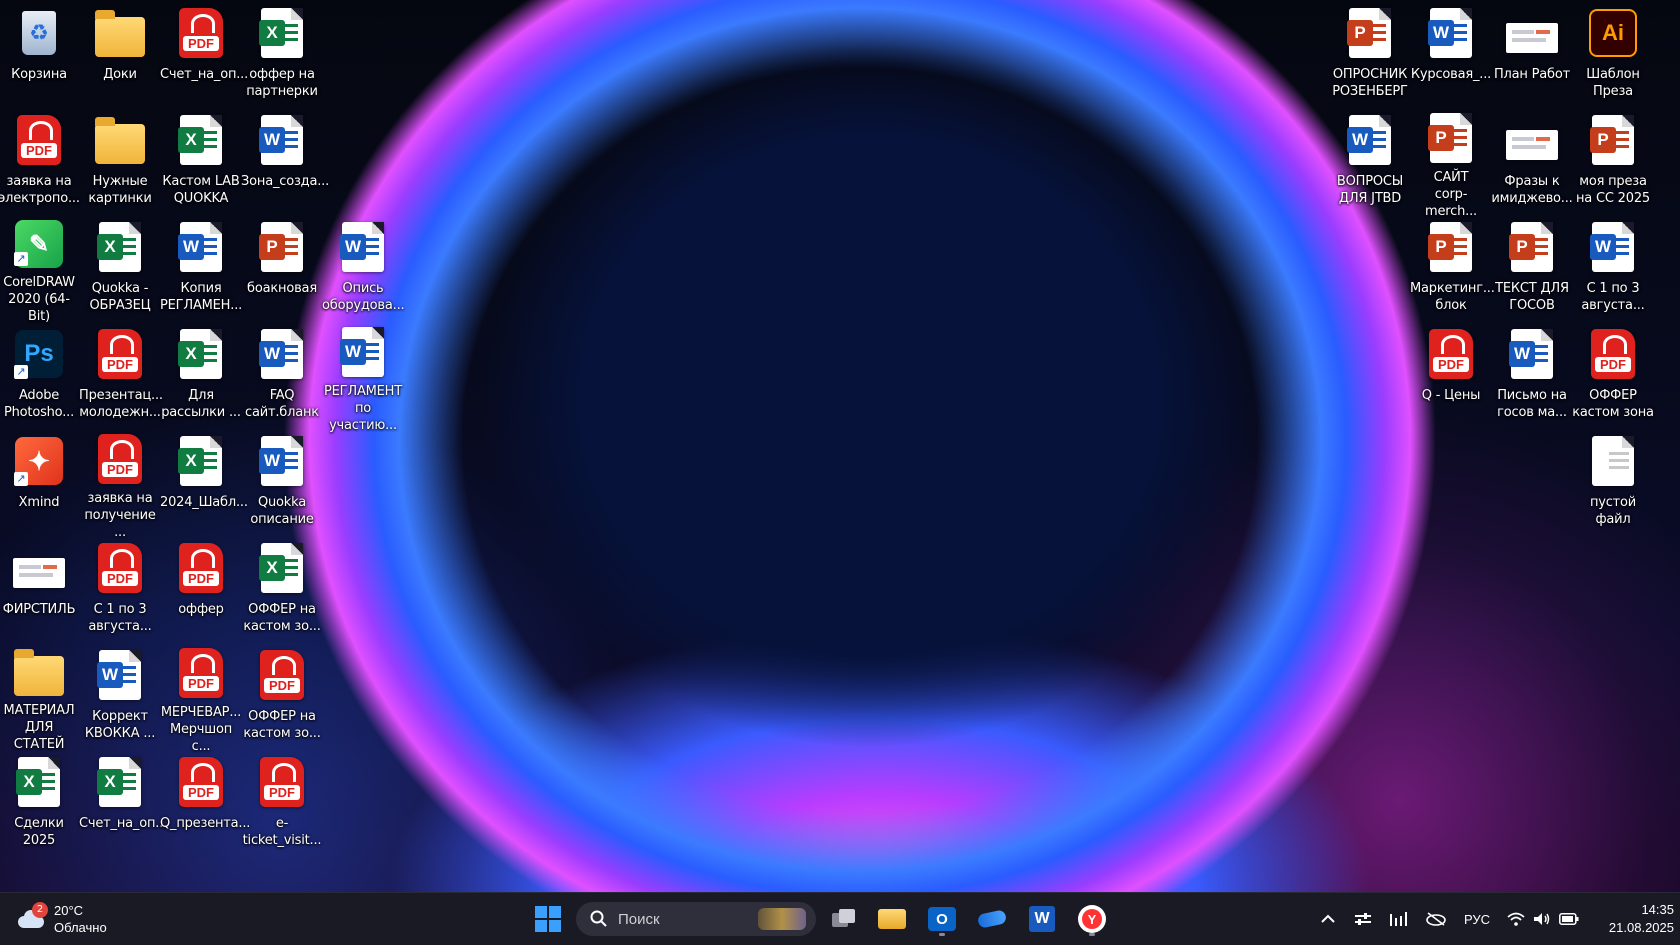 The width and height of the screenshot is (1680, 945). What do you see at coordinates (201, 609) in the screenshot?
I see `desktop-icon-label: оффер` at bounding box center [201, 609].